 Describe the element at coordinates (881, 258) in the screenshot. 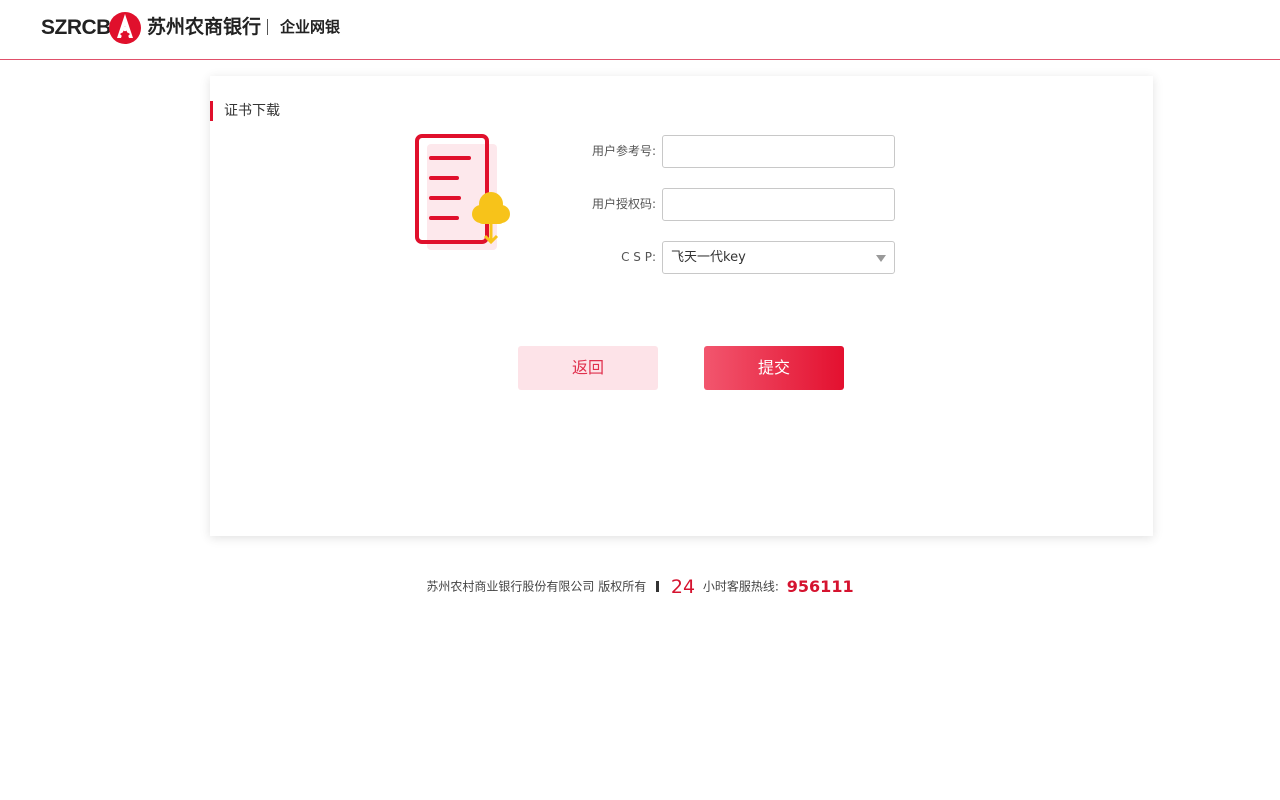

I see `chevron-down-icon` at that location.